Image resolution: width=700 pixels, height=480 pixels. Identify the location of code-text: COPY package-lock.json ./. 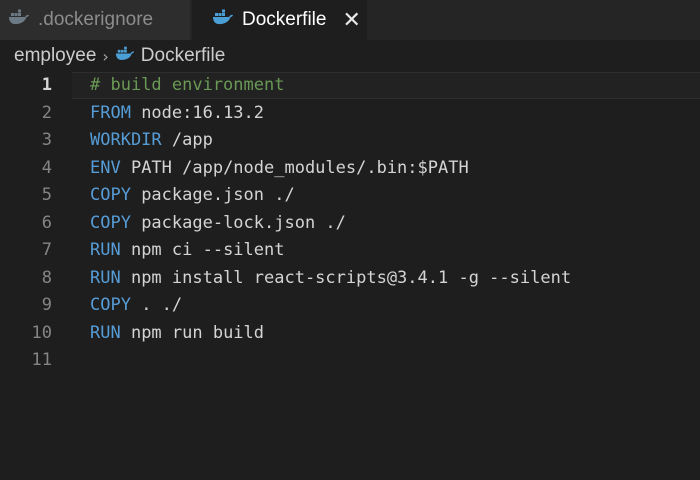
(218, 224).